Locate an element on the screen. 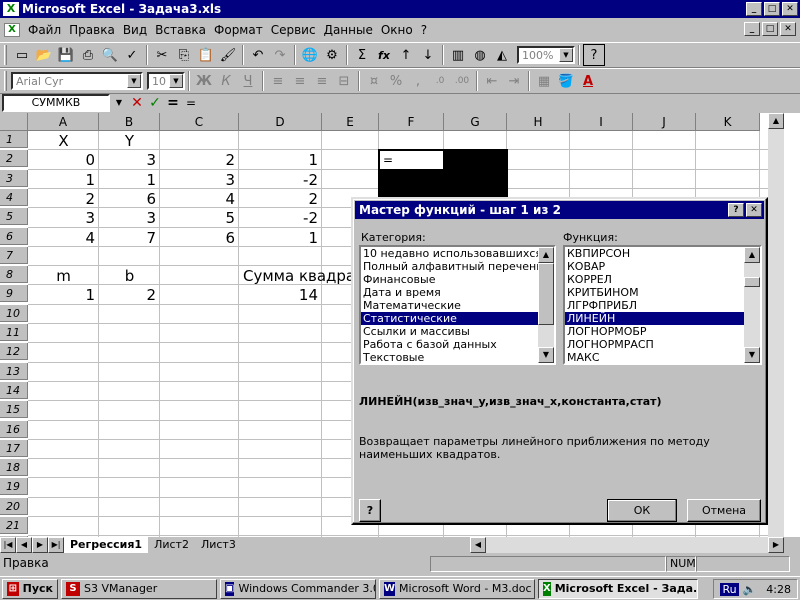 This screenshot has width=800, height=600. row-header-15: 15 is located at coordinates (14, 410).